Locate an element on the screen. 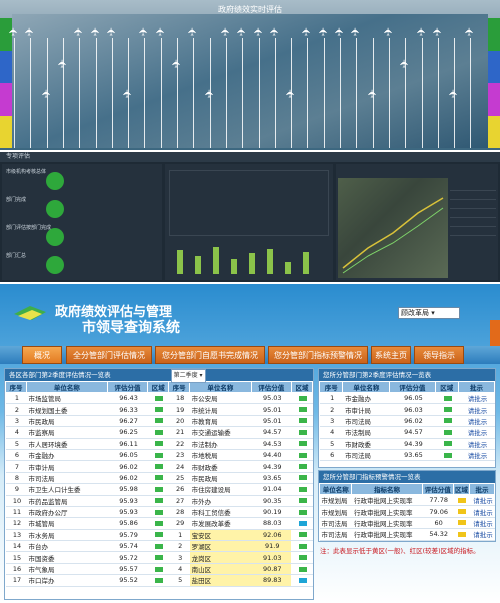 This screenshot has height=603, width=500. table-row: 市司法局 行政审批网上实现率 54.32 请批示 is located at coordinates (407, 534).